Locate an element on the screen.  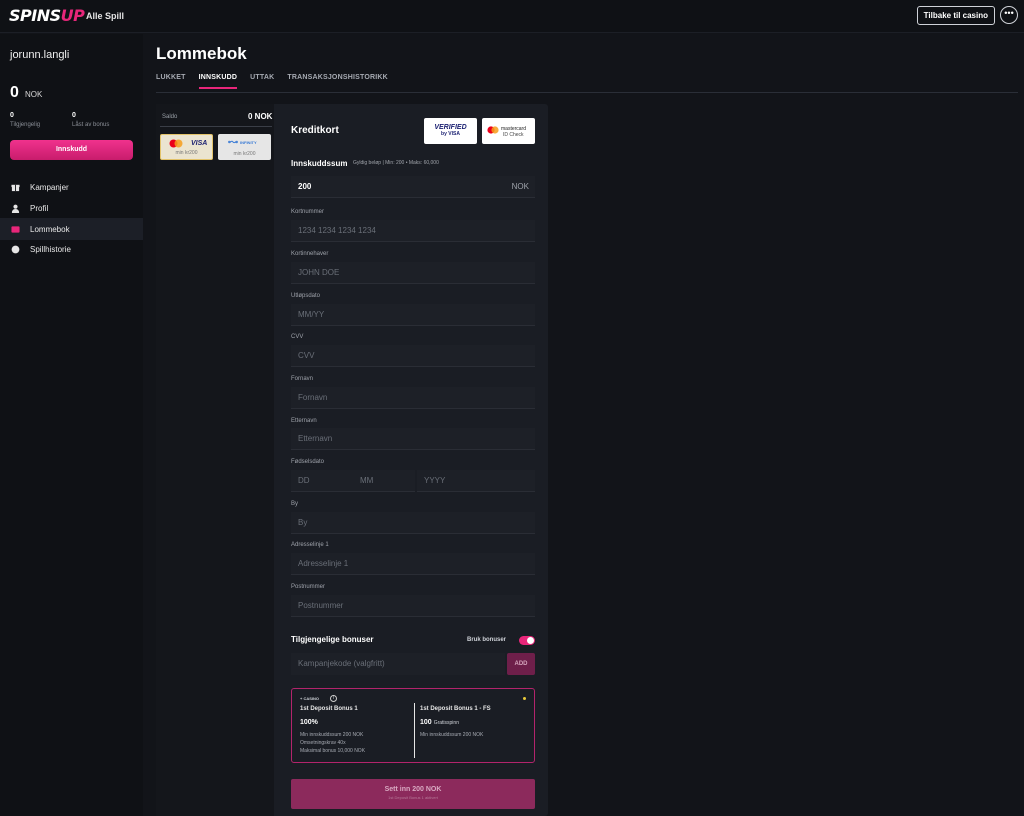
bonus2-value: 100 is located at coordinates (426, 722).